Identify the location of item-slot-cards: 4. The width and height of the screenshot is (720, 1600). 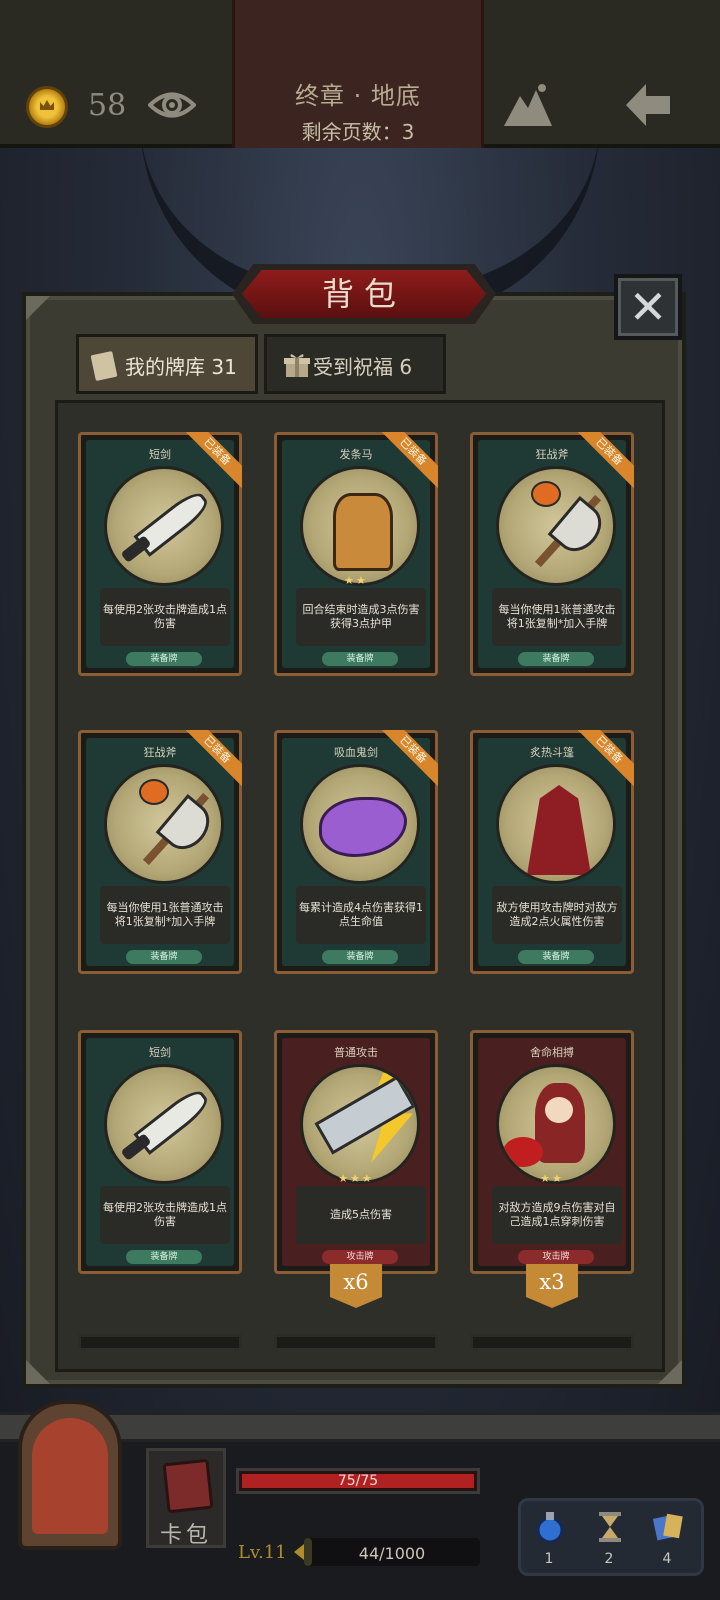
(667, 1541).